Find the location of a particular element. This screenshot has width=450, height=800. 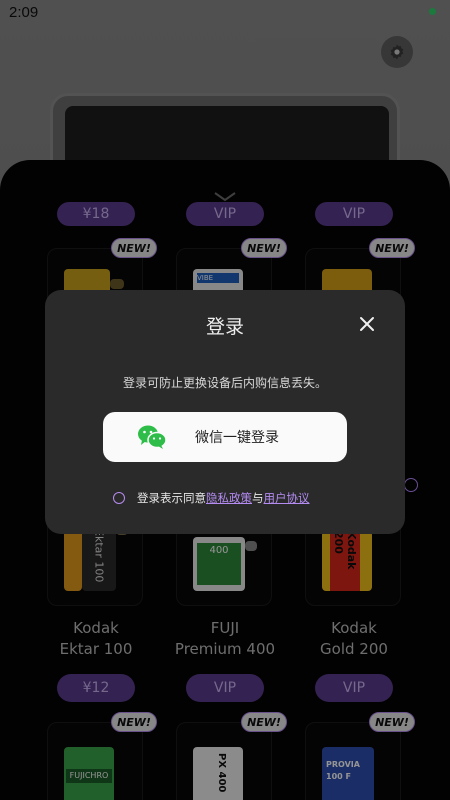

wechat-login-button: 微信一键登录 is located at coordinates (225, 437).